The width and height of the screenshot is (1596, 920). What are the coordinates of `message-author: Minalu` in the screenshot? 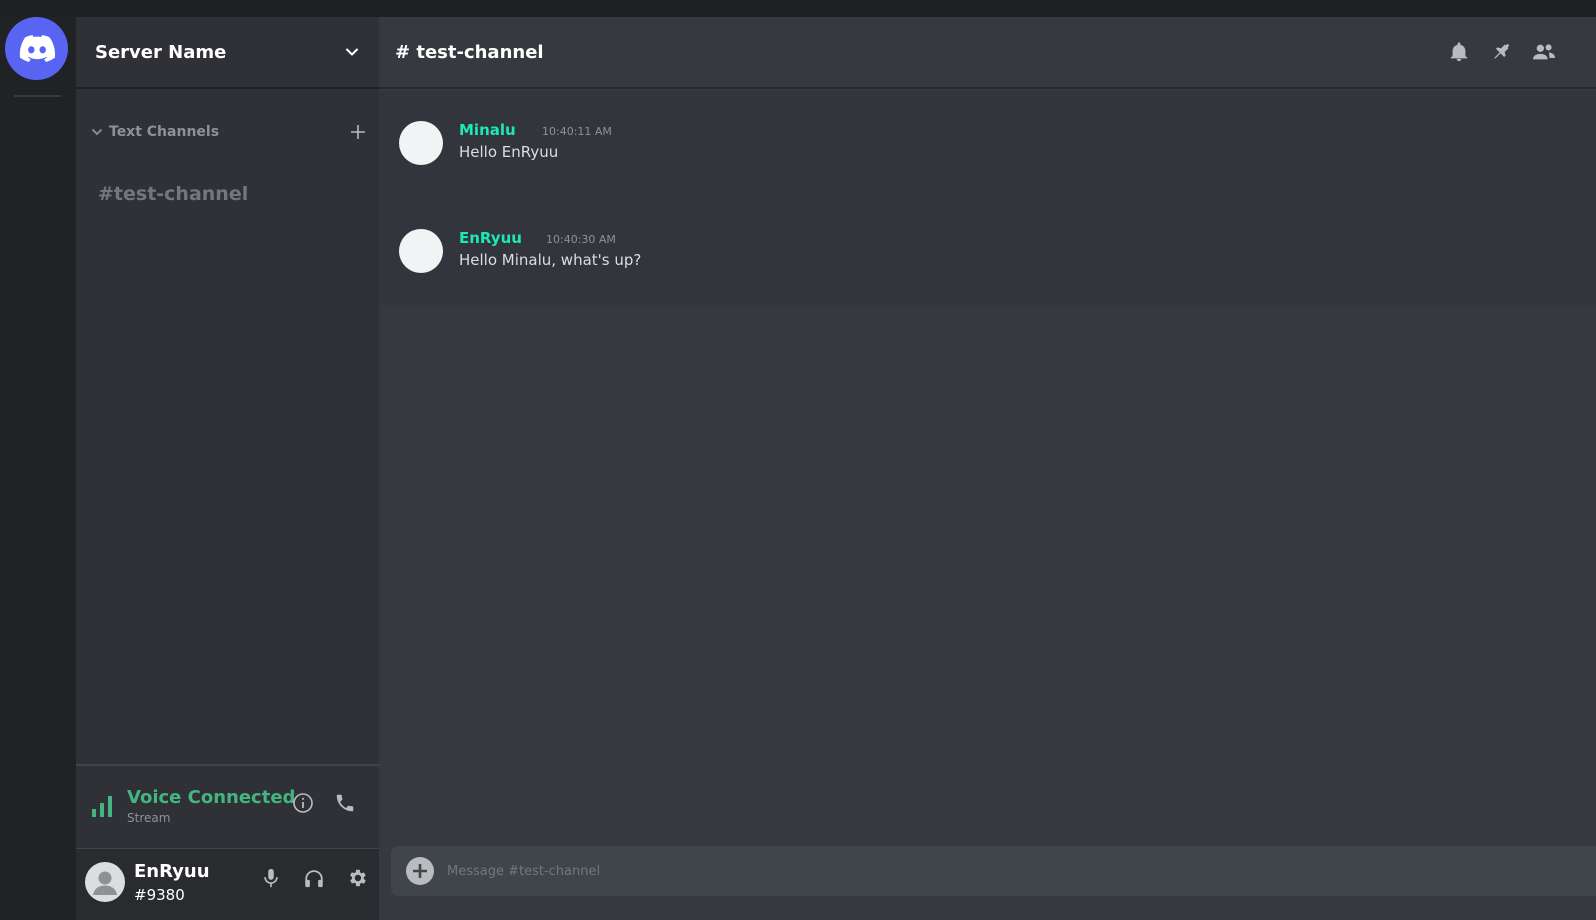 It's located at (487, 130).